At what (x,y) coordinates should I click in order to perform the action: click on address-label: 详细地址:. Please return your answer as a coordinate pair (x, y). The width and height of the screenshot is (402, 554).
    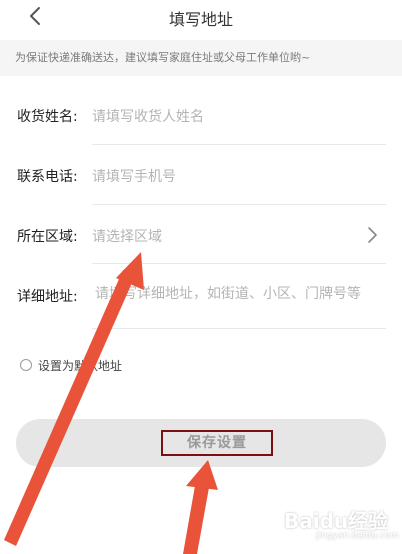
    Looking at the image, I should click on (47, 297).